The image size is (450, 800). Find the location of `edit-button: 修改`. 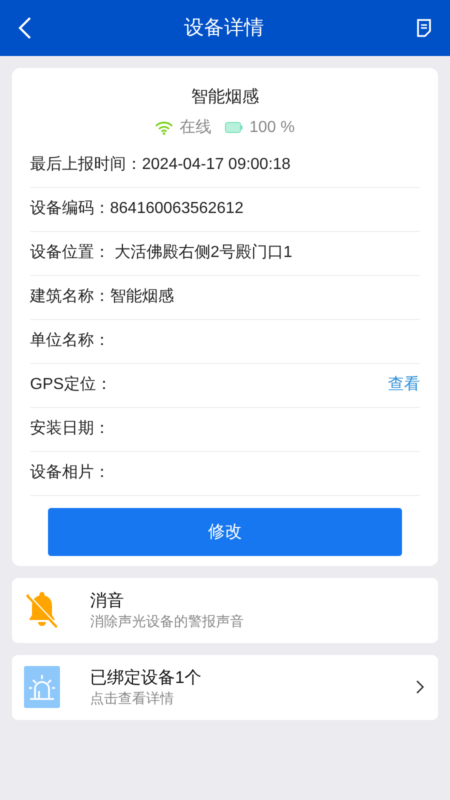

edit-button: 修改 is located at coordinates (225, 532).